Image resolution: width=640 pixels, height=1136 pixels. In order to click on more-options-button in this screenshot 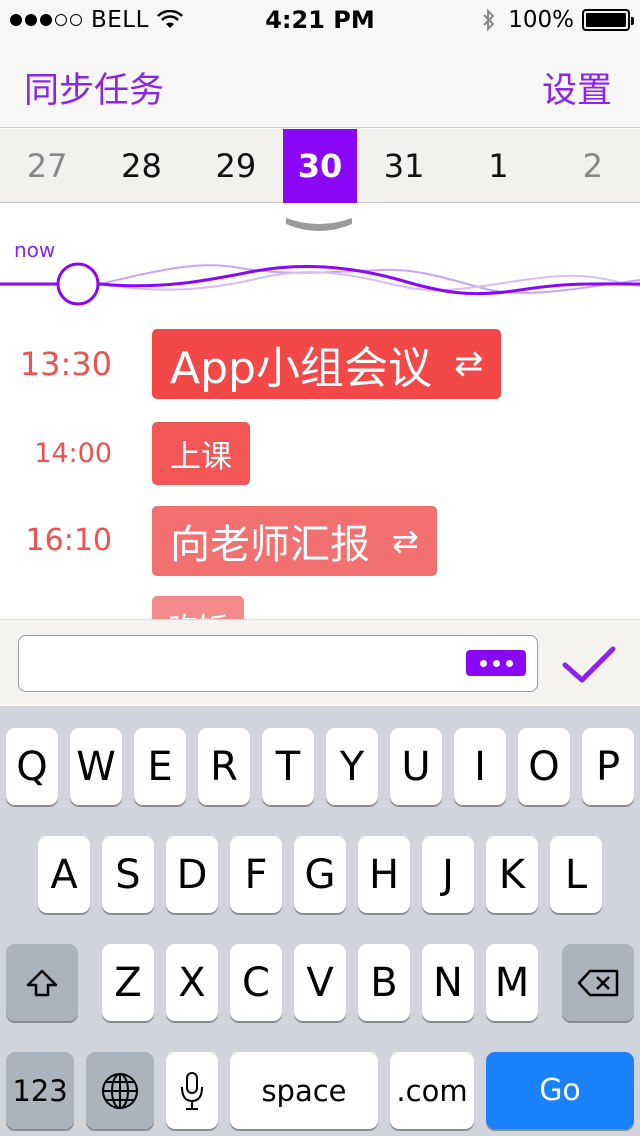, I will do `click(496, 663)`.